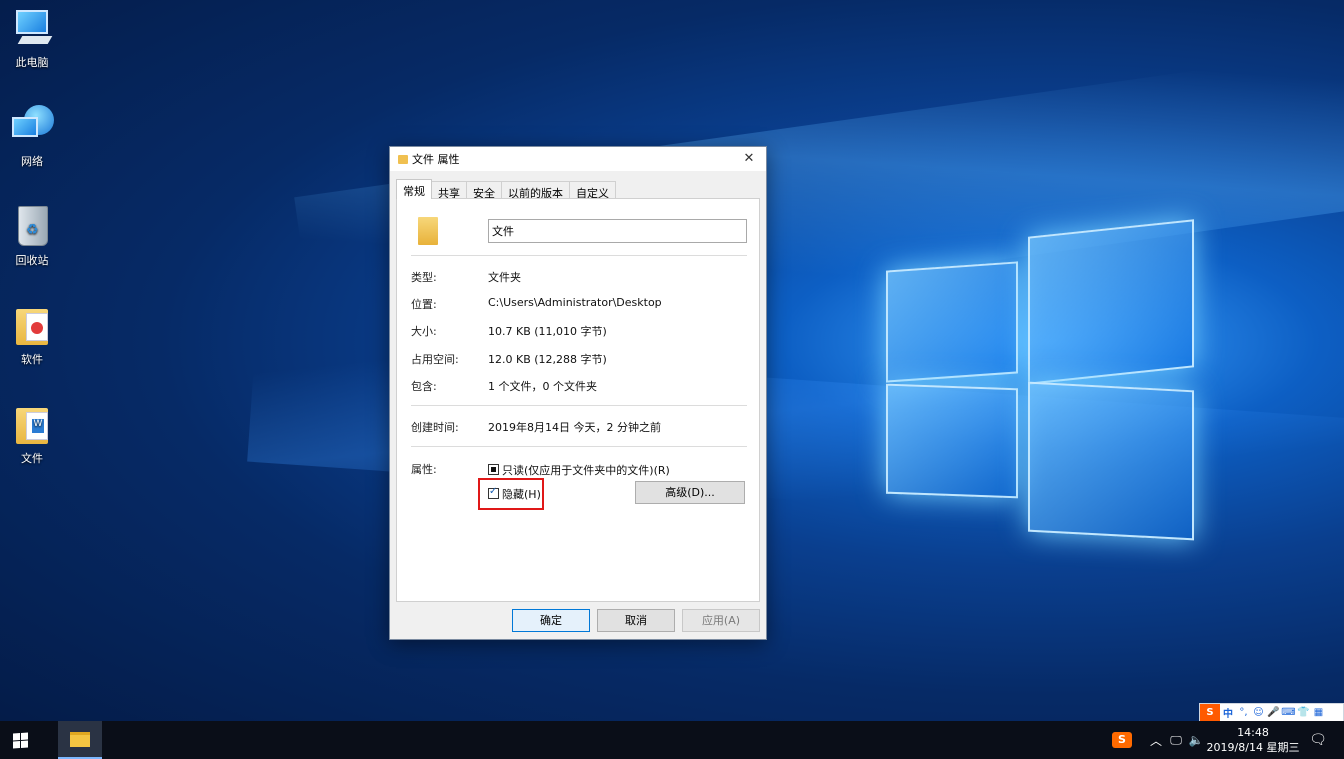 The image size is (1344, 759). Describe the element at coordinates (542, 386) in the screenshot. I see `contains-value: 1 个文件，0 个文件夹` at that location.